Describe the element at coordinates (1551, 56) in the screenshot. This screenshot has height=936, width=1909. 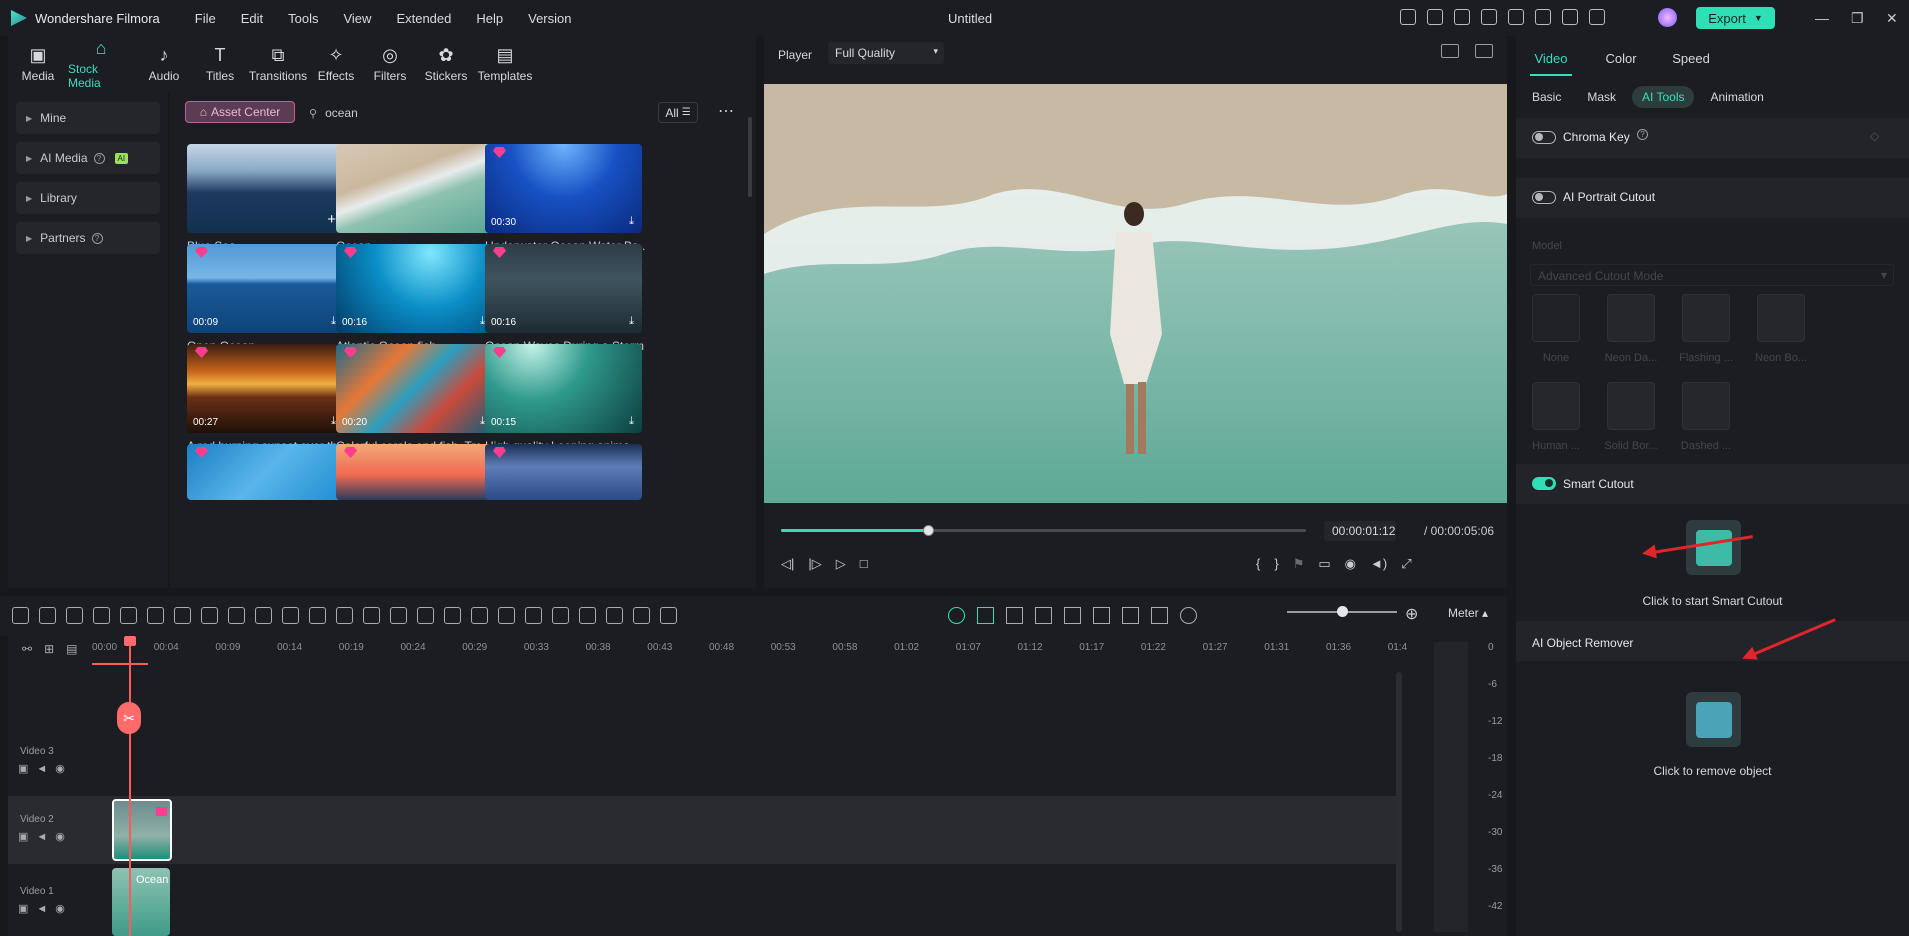
I see `tab-video: Video` at that location.